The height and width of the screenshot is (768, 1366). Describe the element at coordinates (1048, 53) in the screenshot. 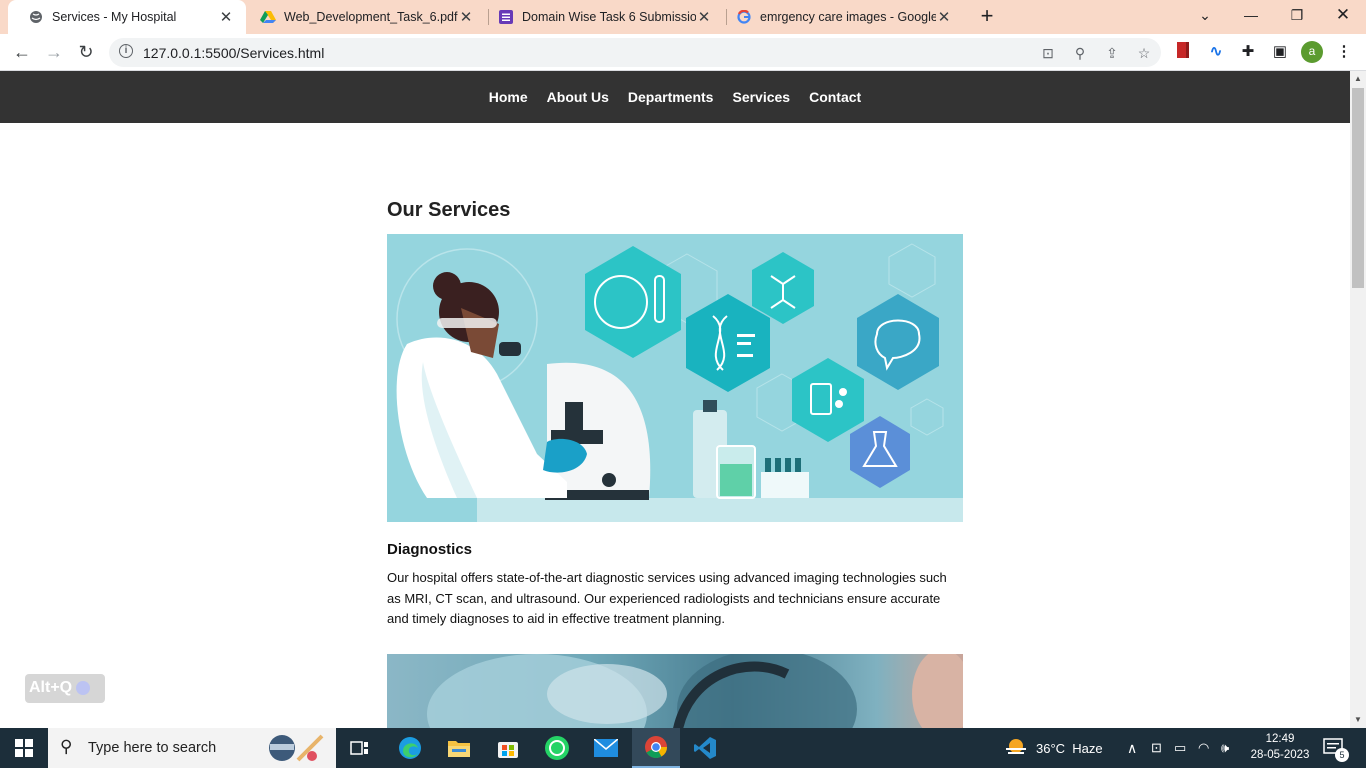

I see `translate-icon: ⊡` at that location.